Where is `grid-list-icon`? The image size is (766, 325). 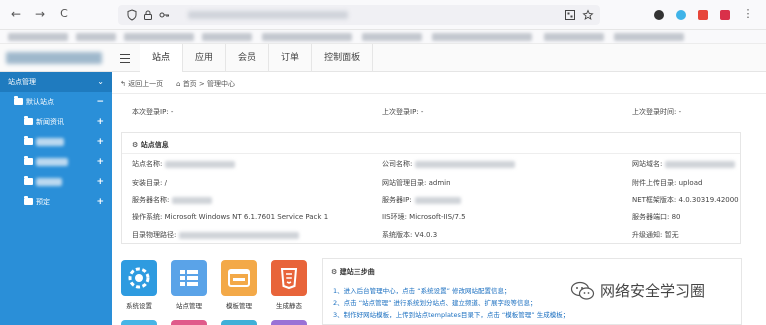 grid-list-icon is located at coordinates (189, 278).